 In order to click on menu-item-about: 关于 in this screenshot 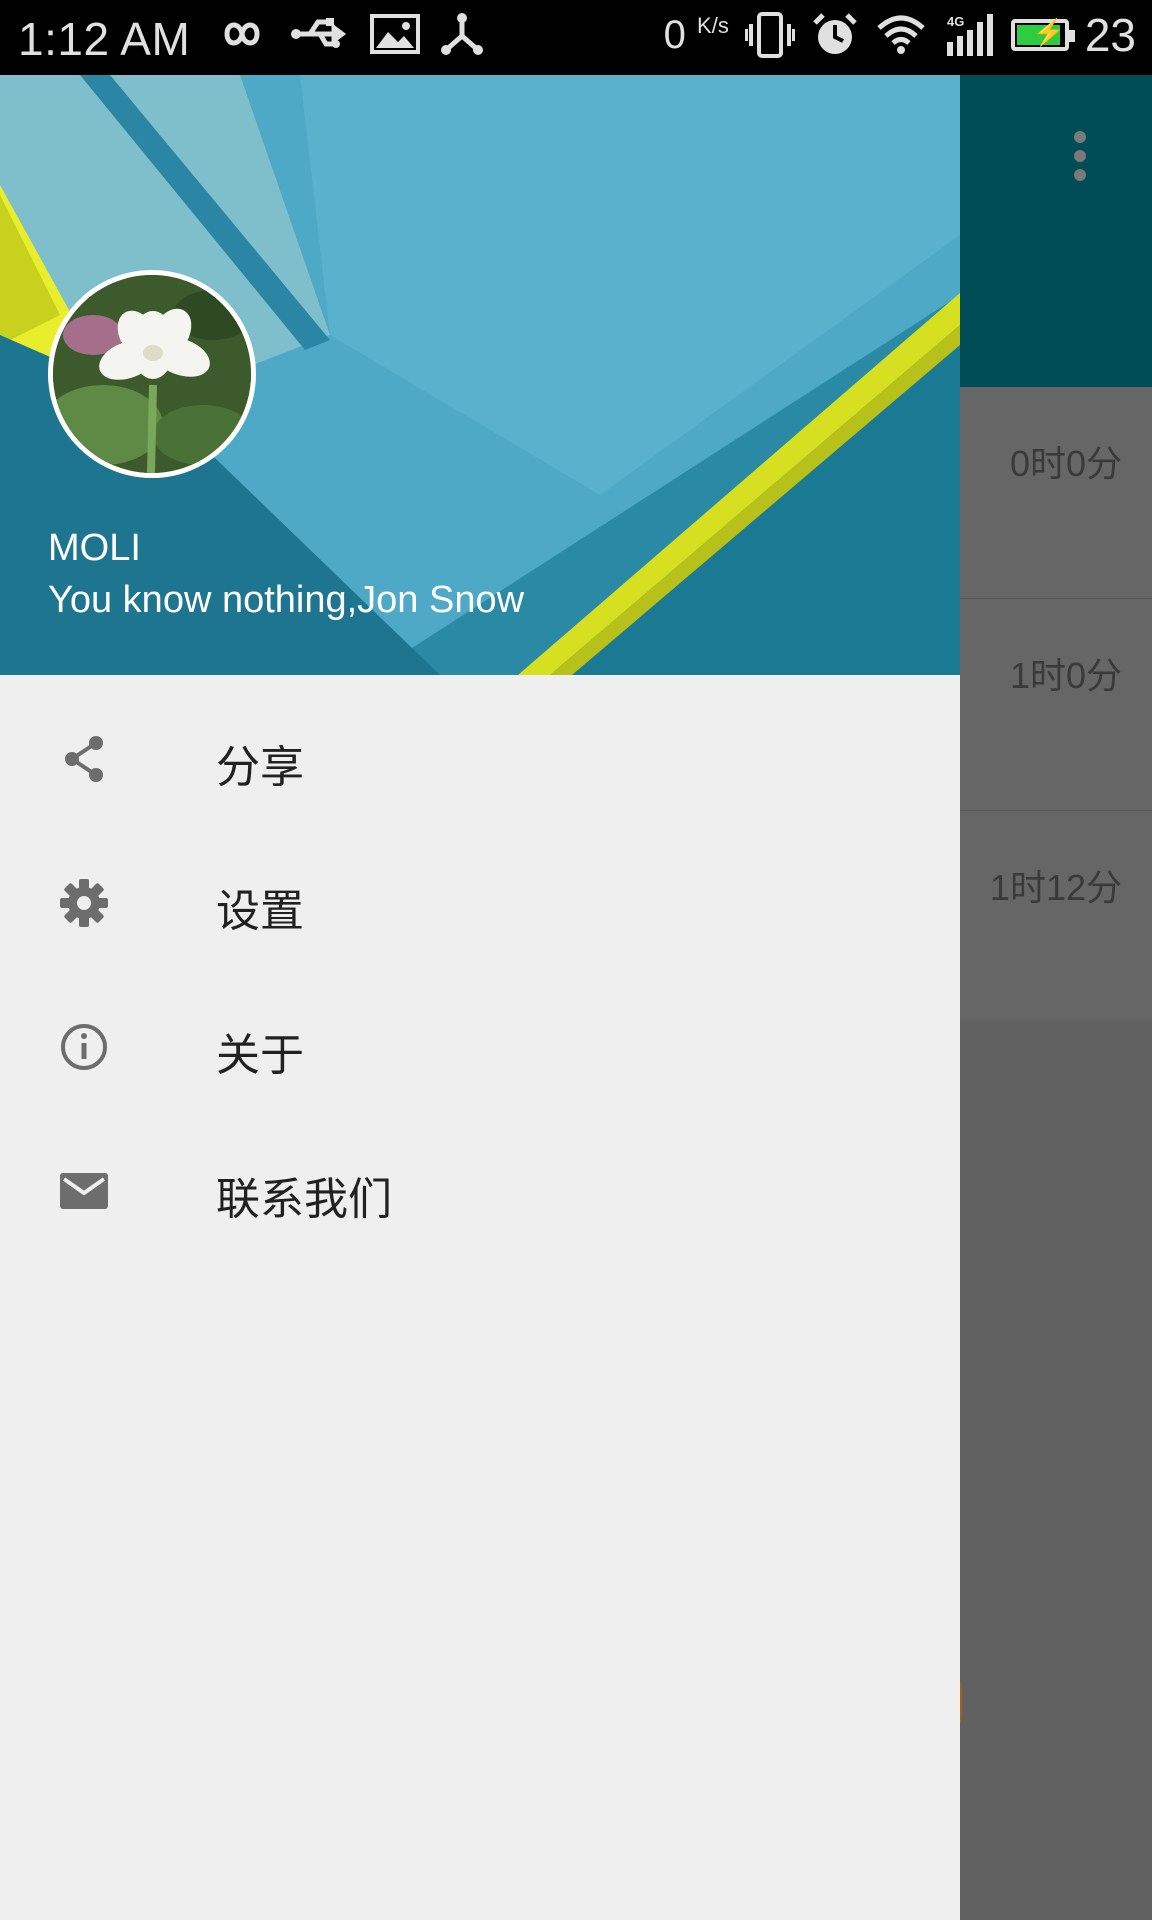, I will do `click(480, 1045)`.